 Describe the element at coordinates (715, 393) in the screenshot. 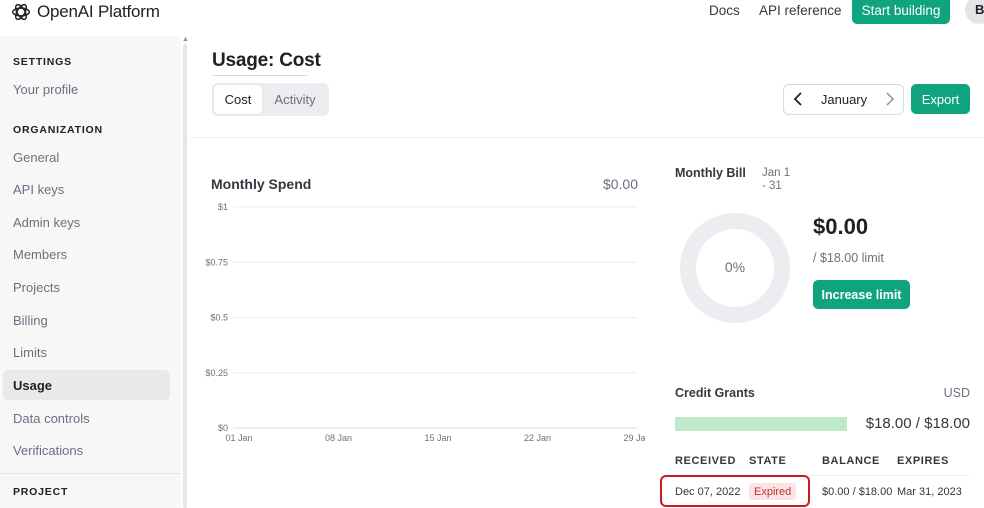

I see `credit-grants-title: Credit Grants` at that location.